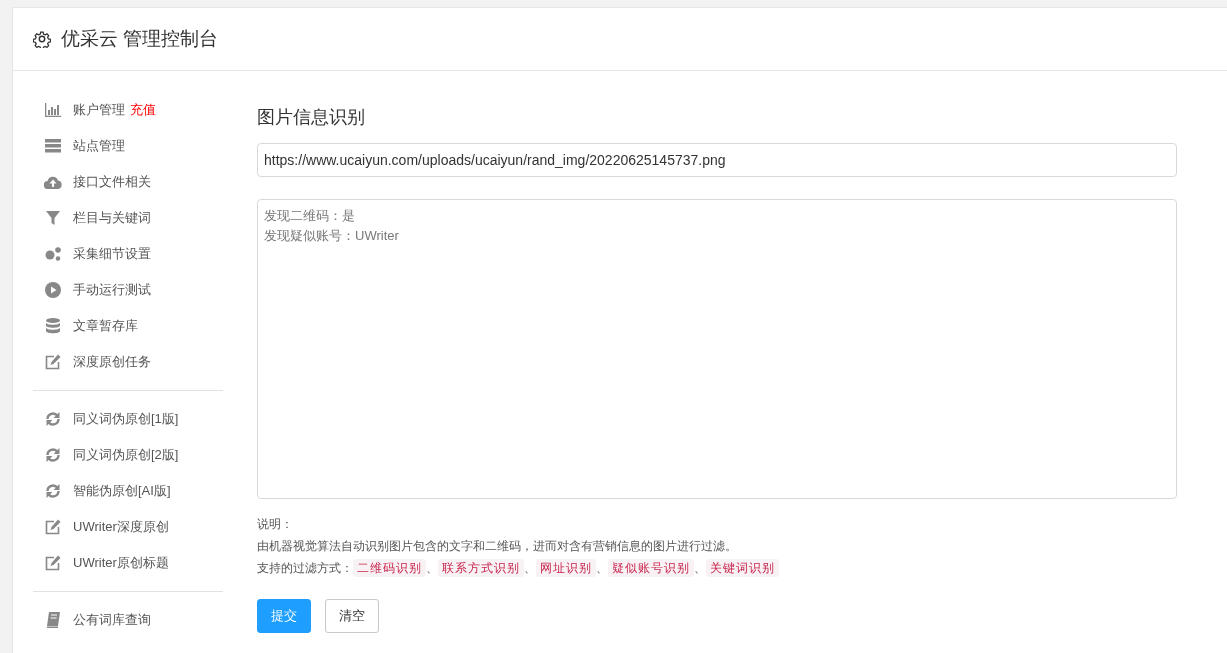 This screenshot has width=1227, height=653. I want to click on sidebar-item: 手动运行测试, so click(112, 290).